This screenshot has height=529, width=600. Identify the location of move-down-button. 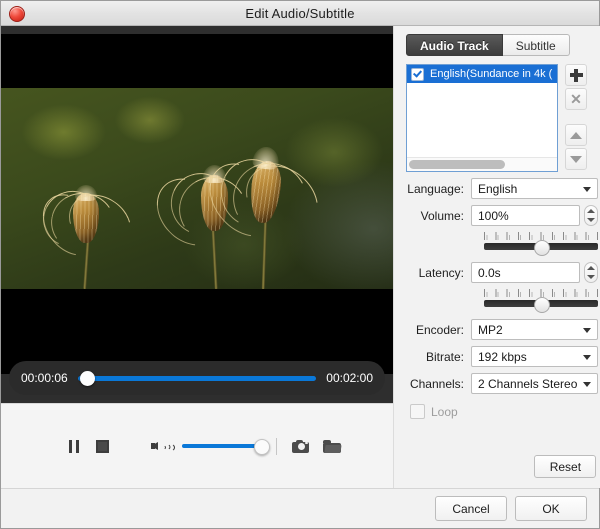
(576, 159).